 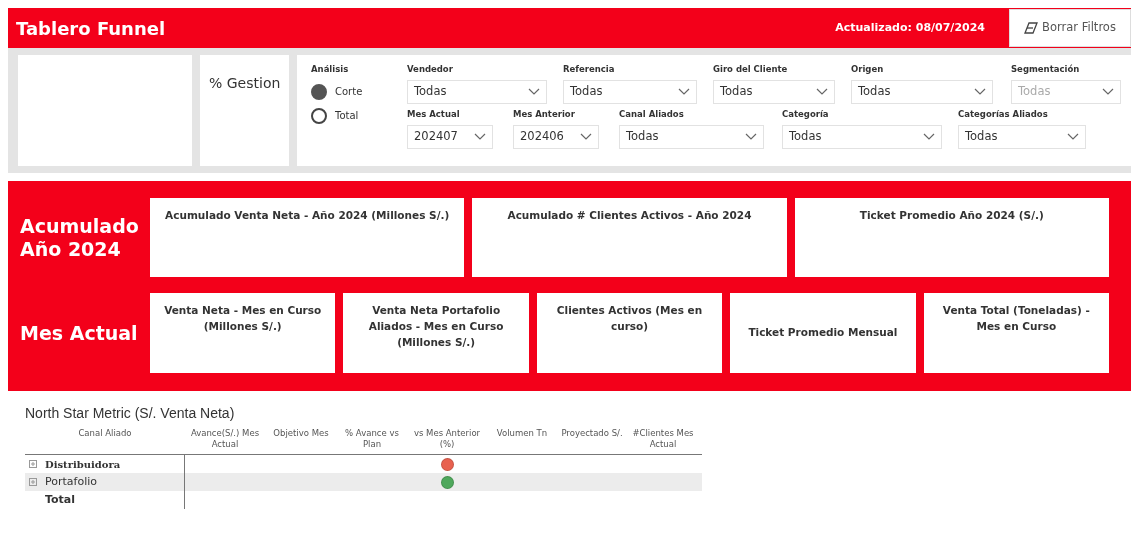 I want to click on filter-label: Segmentación, so click(x=1046, y=69).